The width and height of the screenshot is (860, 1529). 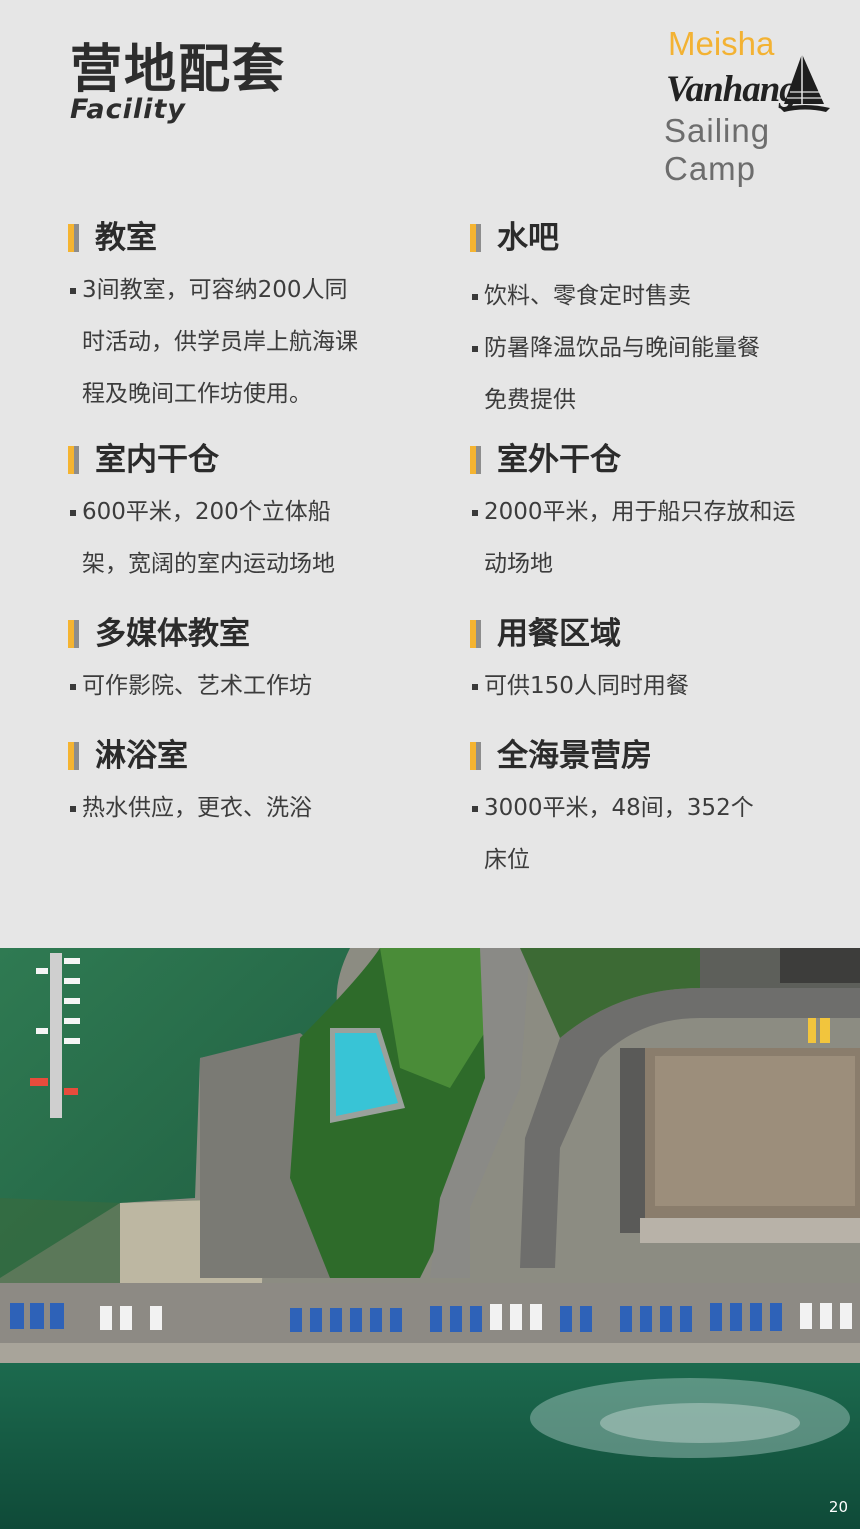 I want to click on section-title: 教室, so click(x=126, y=238).